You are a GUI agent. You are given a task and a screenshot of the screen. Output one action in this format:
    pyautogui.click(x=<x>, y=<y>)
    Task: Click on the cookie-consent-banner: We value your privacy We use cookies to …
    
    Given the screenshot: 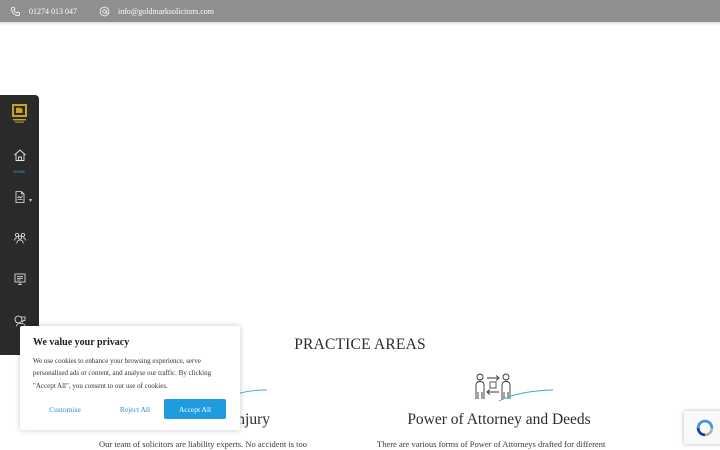 What is the action you would take?
    pyautogui.click(x=130, y=378)
    